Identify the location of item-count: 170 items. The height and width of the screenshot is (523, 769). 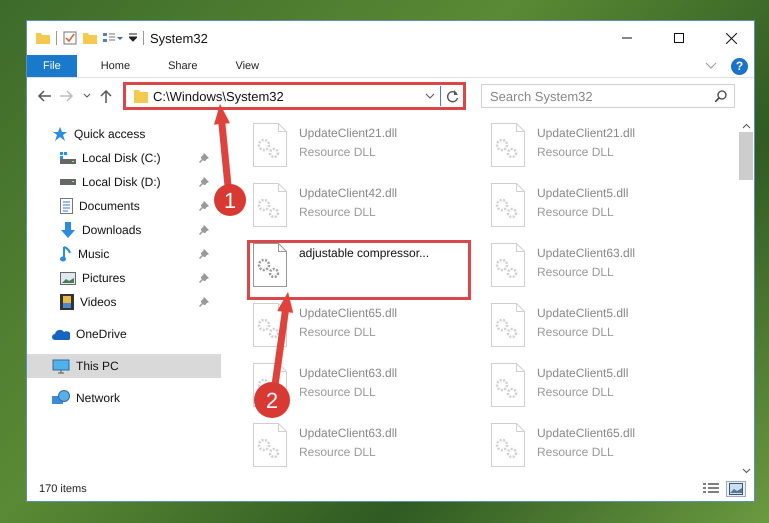
(63, 489).